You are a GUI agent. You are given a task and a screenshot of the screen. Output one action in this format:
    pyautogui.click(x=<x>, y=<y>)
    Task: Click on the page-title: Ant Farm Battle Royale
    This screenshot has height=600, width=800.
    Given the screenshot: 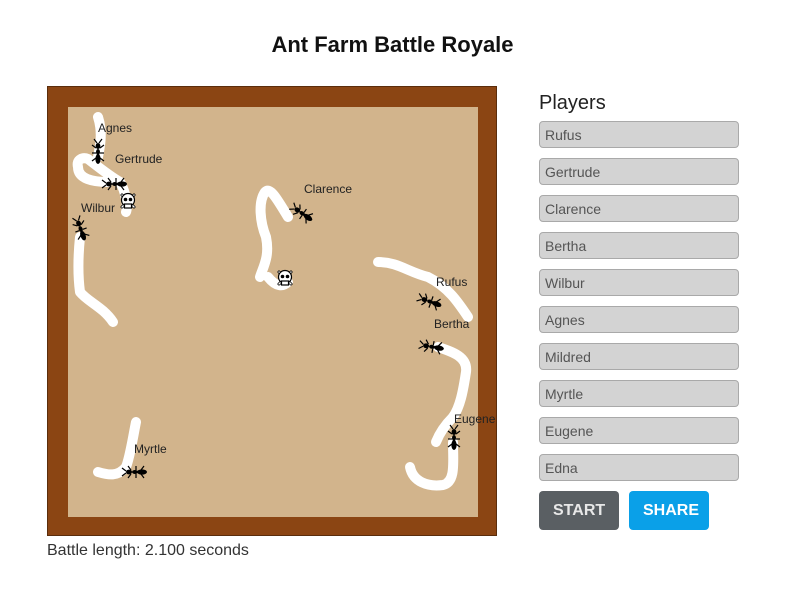 What is the action you would take?
    pyautogui.click(x=392, y=44)
    